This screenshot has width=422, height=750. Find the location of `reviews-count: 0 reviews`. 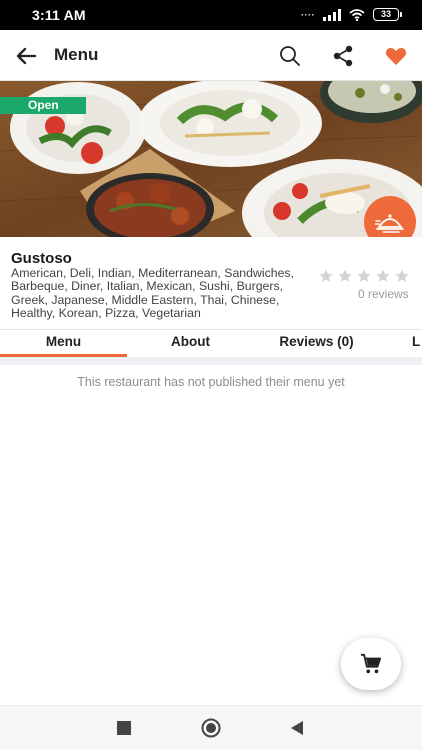

reviews-count: 0 reviews is located at coordinates (383, 294).